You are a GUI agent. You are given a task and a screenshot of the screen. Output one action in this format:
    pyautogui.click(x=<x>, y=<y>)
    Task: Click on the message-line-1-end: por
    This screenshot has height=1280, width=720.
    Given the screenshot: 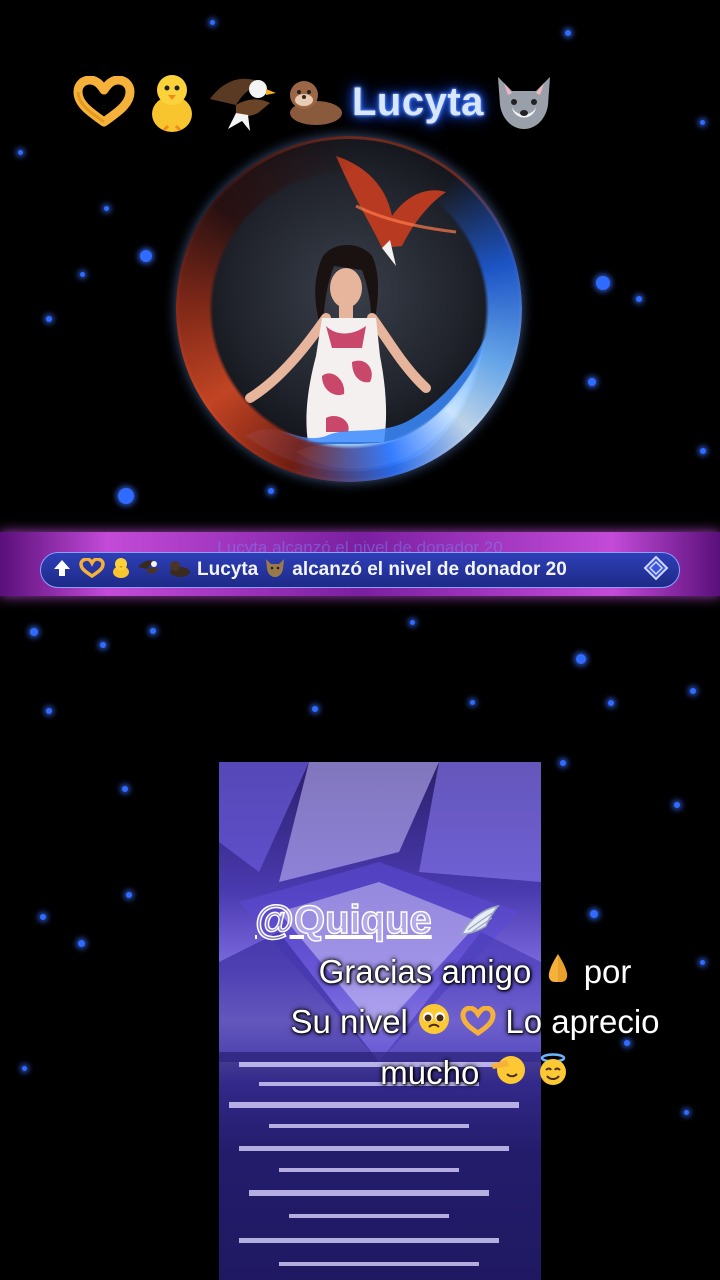 What is the action you would take?
    pyautogui.click(x=607, y=971)
    